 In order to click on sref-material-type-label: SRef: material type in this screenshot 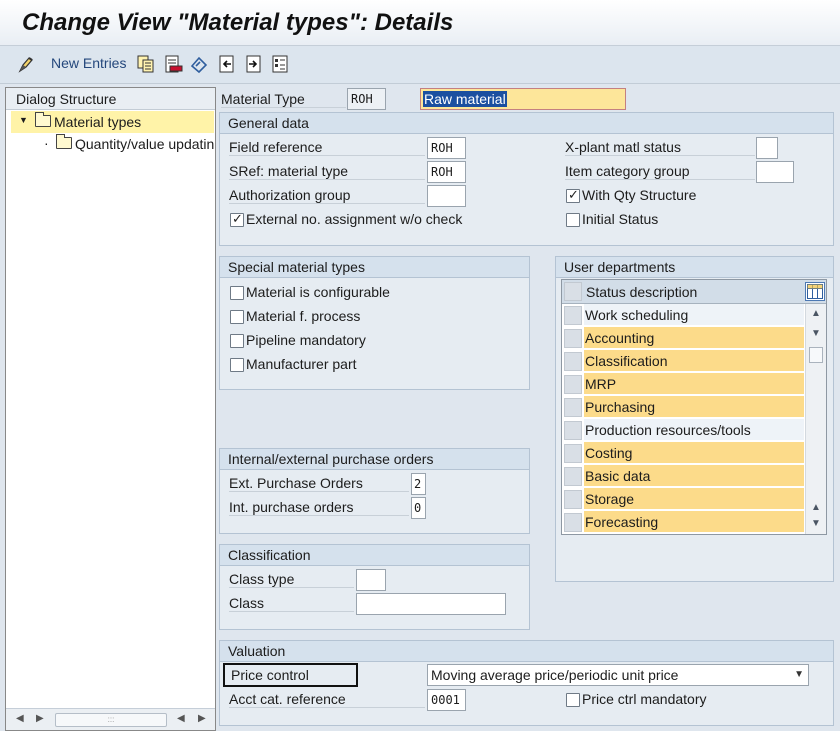, I will do `click(327, 171)`.